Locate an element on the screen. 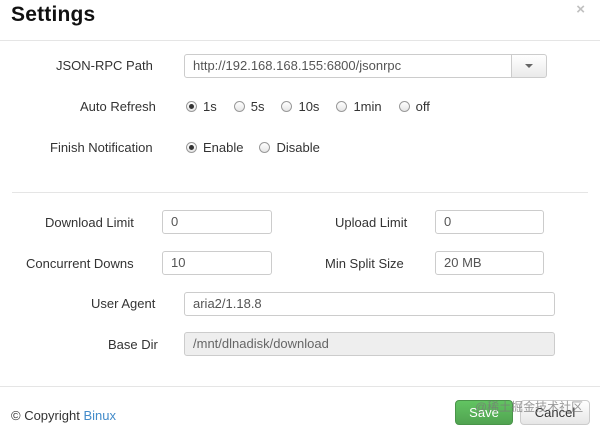  concurrent-downloads-label: Concurrent Downs is located at coordinates (80, 263).